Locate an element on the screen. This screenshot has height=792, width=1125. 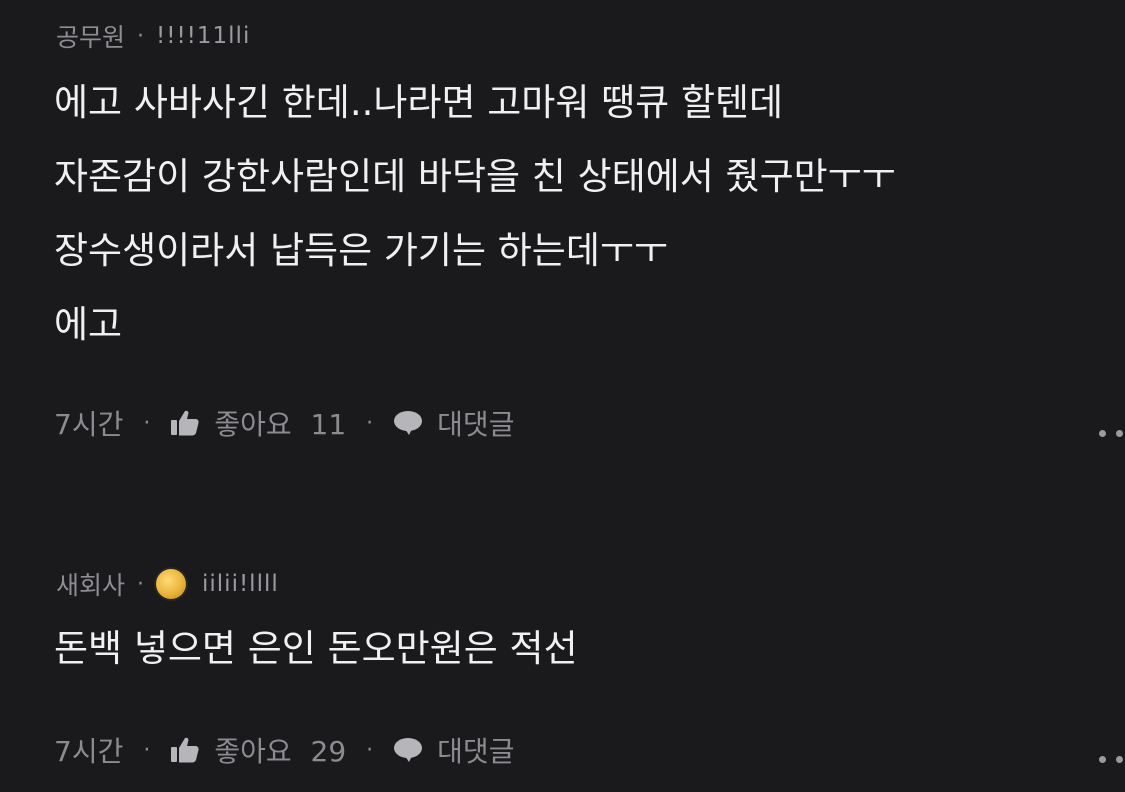
medal-icon is located at coordinates (171, 584).